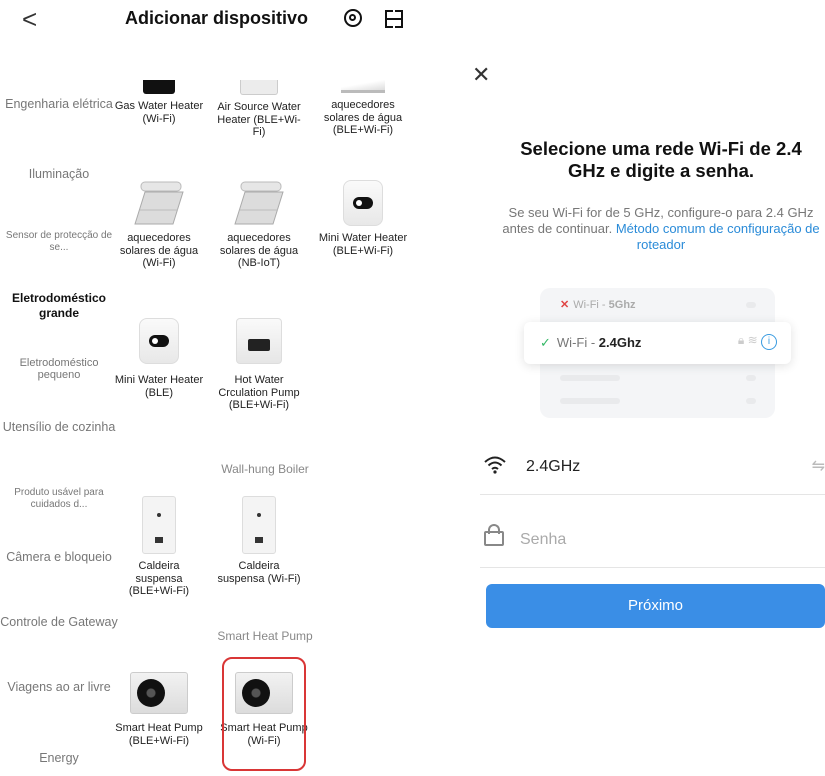  Describe the element at coordinates (265, 636) in the screenshot. I see `section-smart-heat-pump: Smart Heat Pump` at that location.